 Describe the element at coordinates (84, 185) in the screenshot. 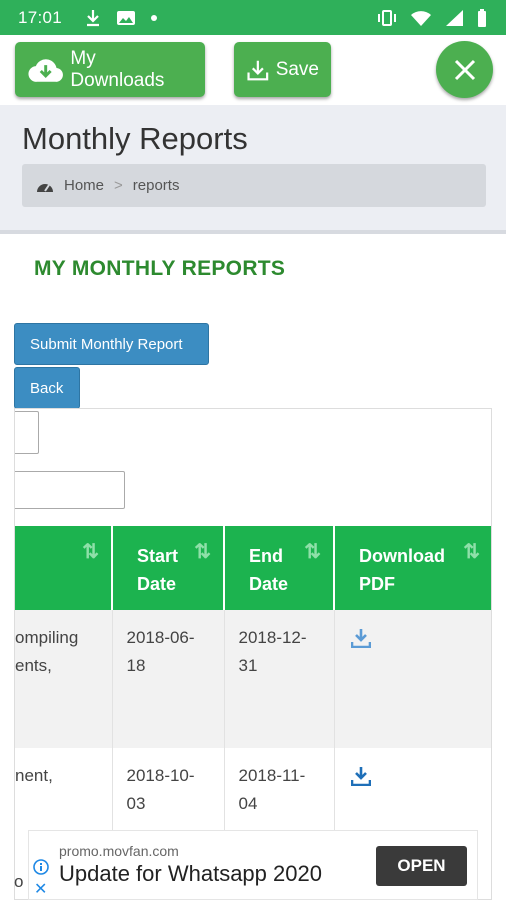

I see `breadcrumb-home: Home` at that location.